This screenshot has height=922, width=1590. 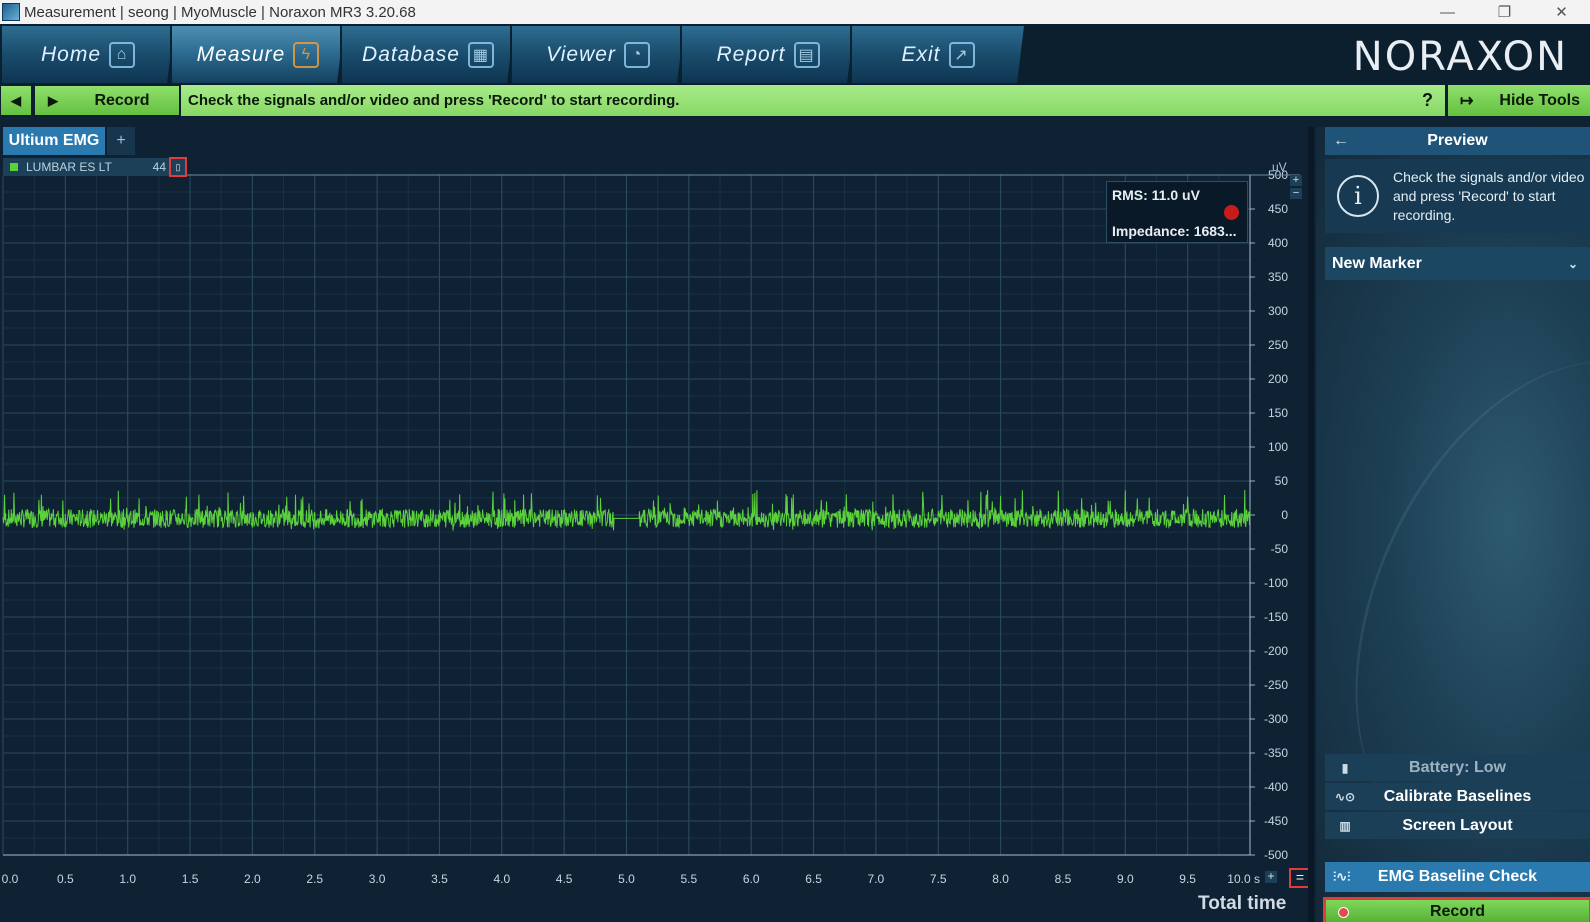 I want to click on battery-label: Battery: Low, so click(x=1457, y=767).